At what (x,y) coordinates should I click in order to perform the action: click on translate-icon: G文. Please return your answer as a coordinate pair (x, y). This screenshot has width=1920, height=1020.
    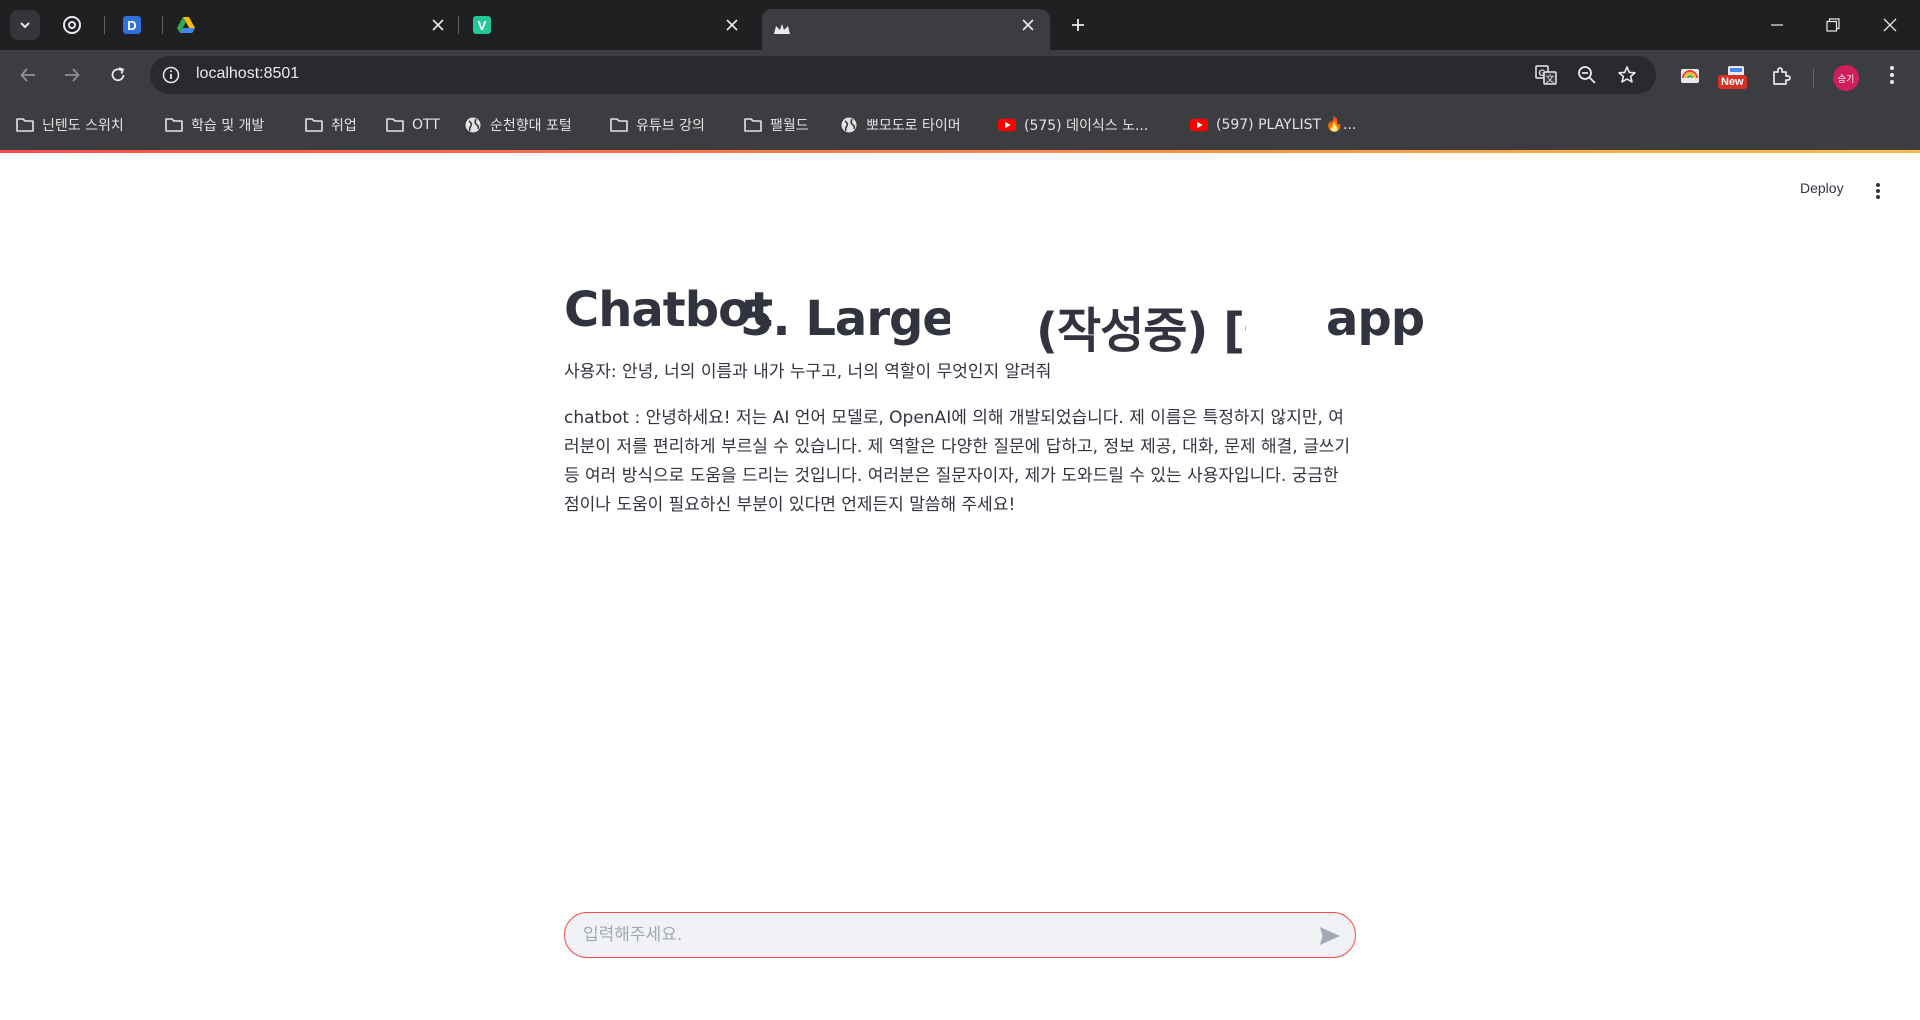
    Looking at the image, I should click on (1546, 75).